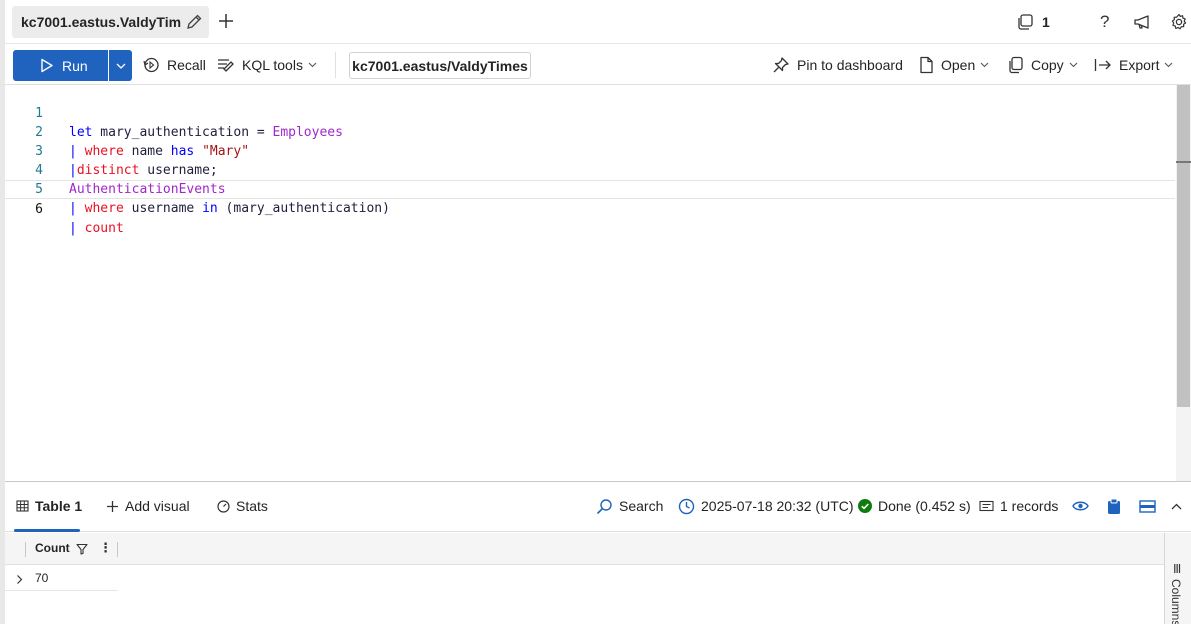  Describe the element at coordinates (1179, 506) in the screenshot. I see `collapse-chevron-up-icon` at that location.